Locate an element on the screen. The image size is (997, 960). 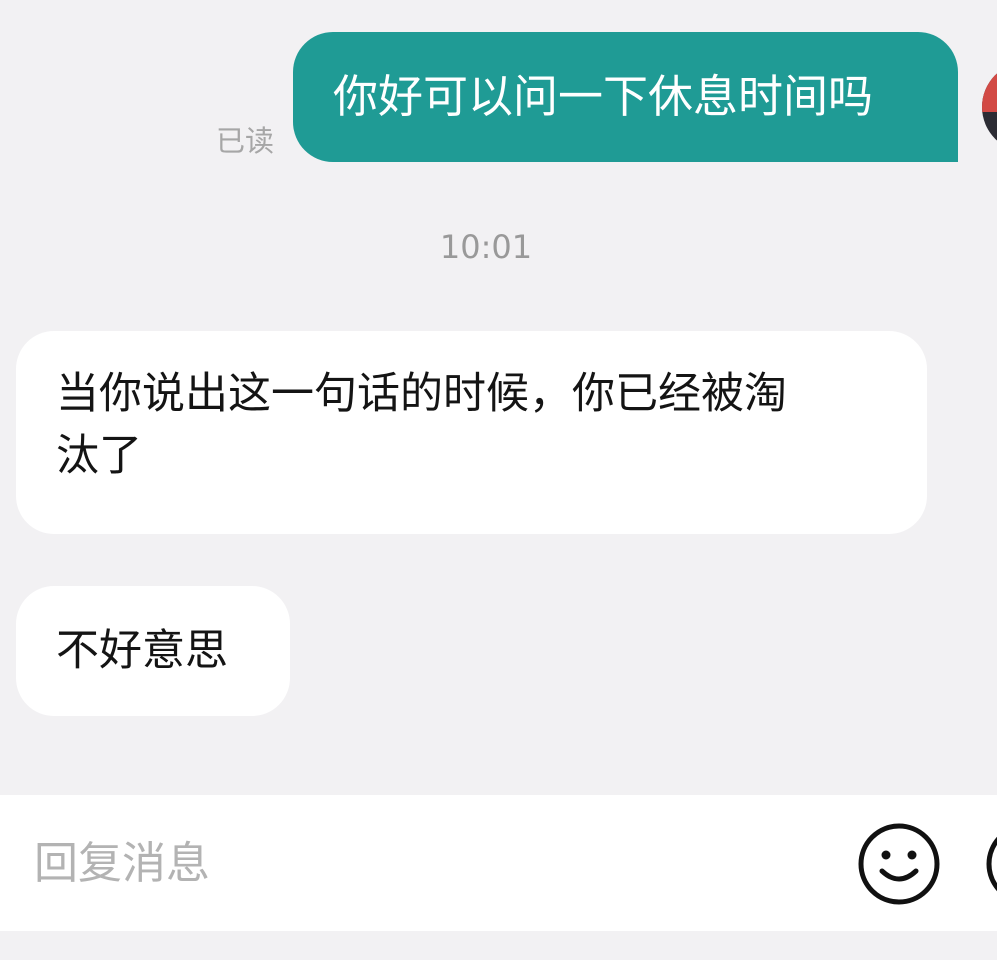
incoming-message-bubble: 不好意思 is located at coordinates (153, 651).